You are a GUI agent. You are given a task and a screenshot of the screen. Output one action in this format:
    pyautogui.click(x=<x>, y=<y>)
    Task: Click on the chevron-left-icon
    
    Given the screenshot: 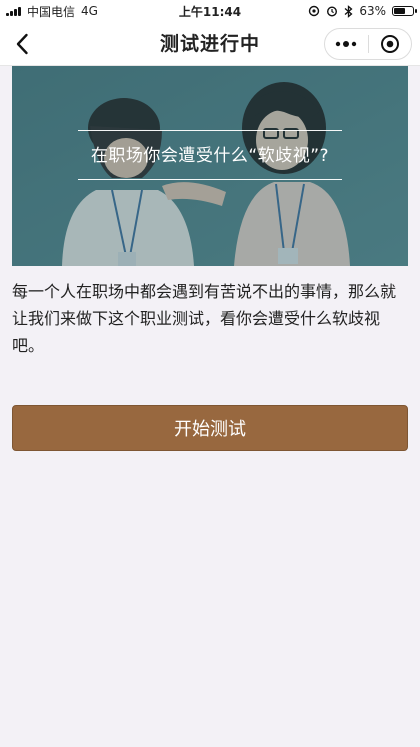 What is the action you would take?
    pyautogui.click(x=22, y=44)
    